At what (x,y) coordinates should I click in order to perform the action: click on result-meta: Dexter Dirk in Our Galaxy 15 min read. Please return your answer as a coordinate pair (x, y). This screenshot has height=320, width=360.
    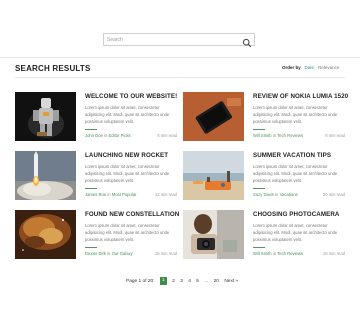
    Looking at the image, I should click on (131, 253).